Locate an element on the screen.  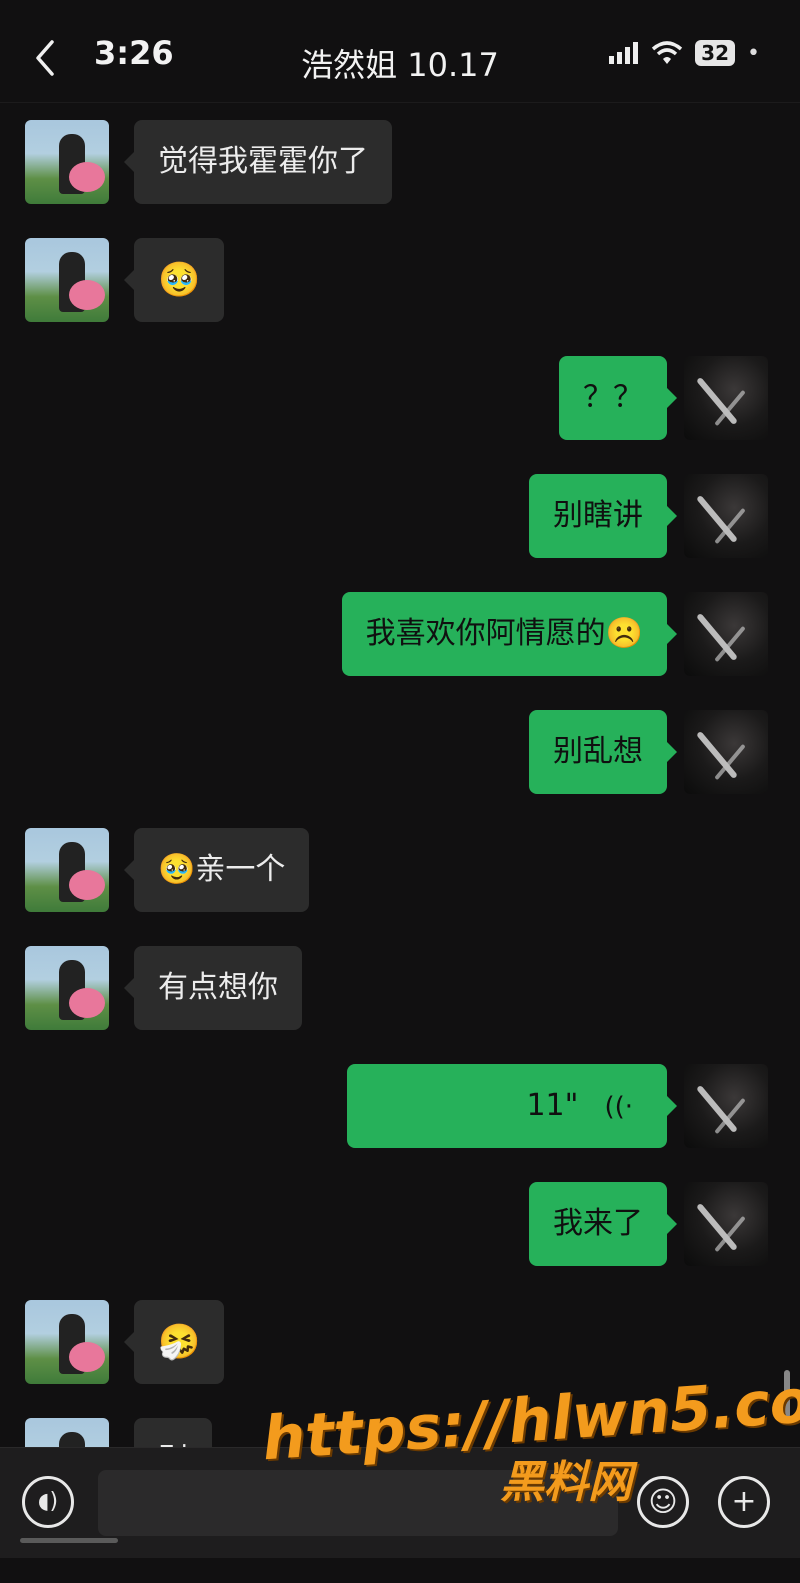
message-incoming: 🥹 is located at coordinates (400, 280).